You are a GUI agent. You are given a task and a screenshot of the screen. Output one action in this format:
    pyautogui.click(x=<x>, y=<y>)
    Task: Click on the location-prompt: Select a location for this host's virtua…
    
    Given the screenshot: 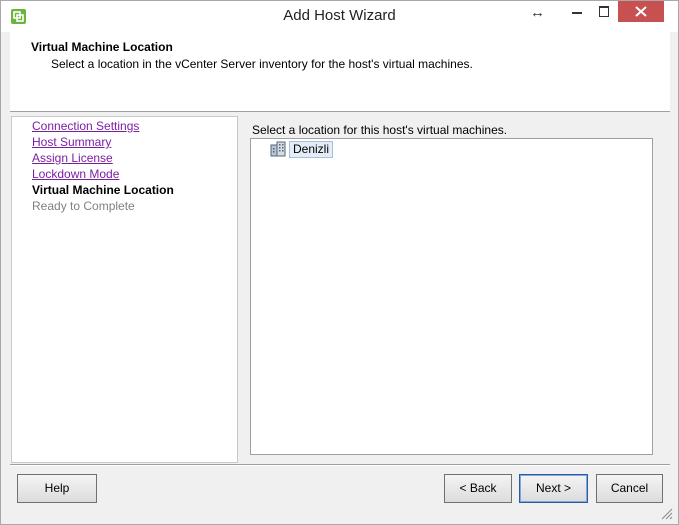 What is the action you would take?
    pyautogui.click(x=380, y=130)
    